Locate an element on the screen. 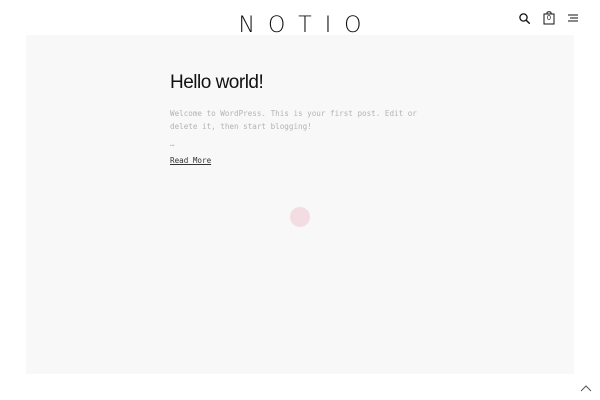 Image resolution: width=600 pixels, height=400 pixels. cart-count: 0 is located at coordinates (549, 18).